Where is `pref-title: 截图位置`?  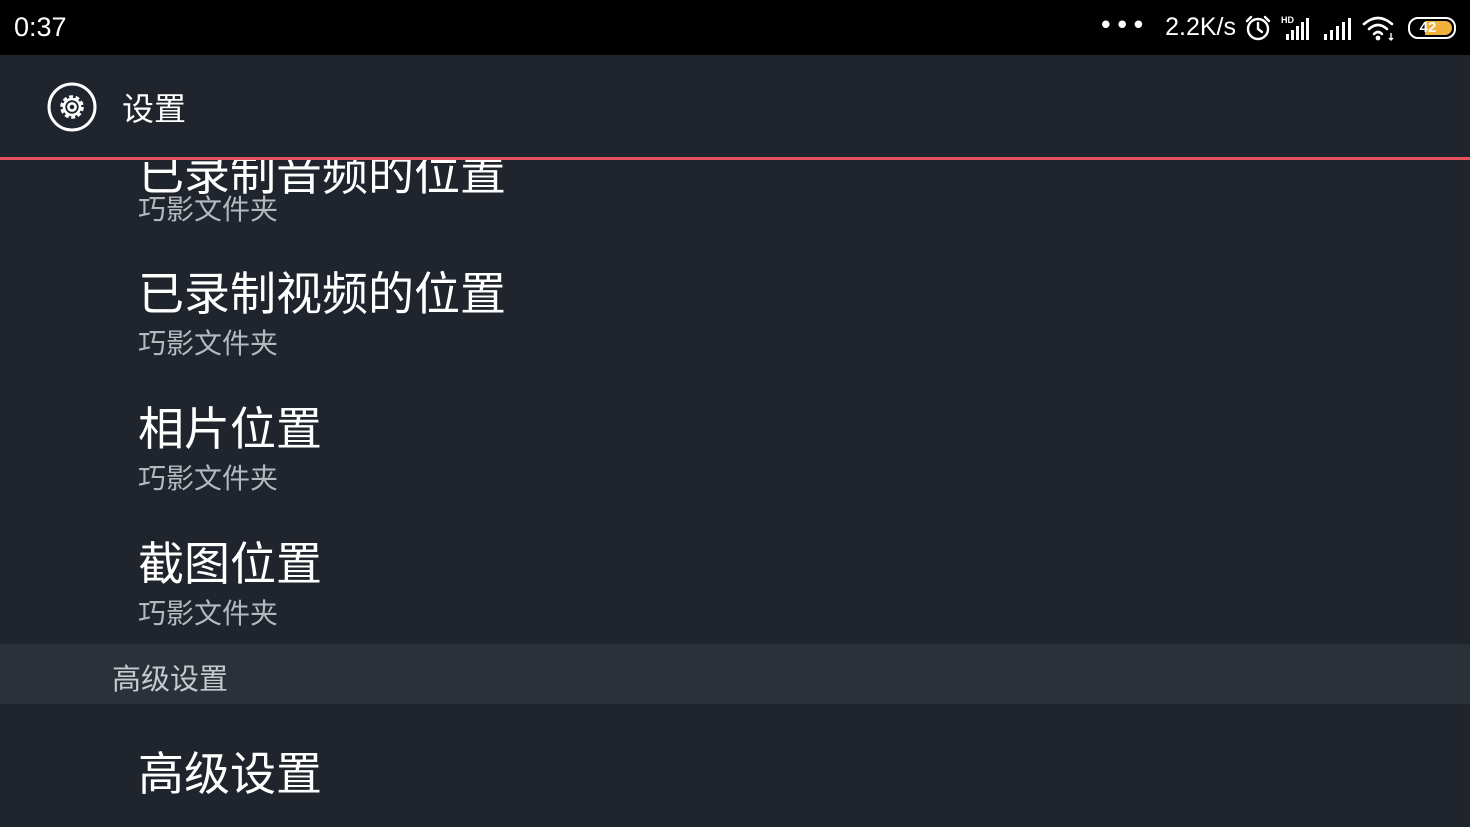
pref-title: 截图位置 is located at coordinates (230, 564).